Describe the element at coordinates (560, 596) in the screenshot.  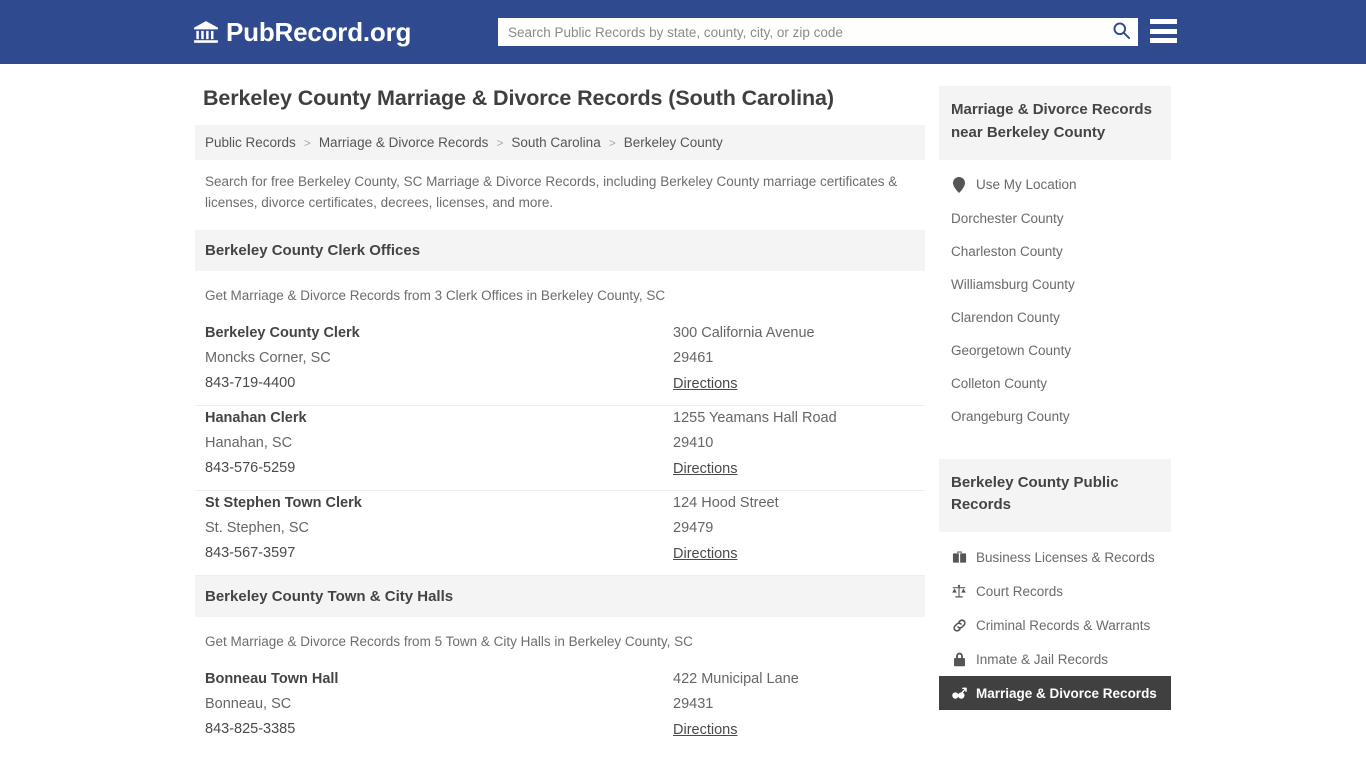
I see `section-header-town-city-halls: Berkeley County Town & City Halls` at that location.